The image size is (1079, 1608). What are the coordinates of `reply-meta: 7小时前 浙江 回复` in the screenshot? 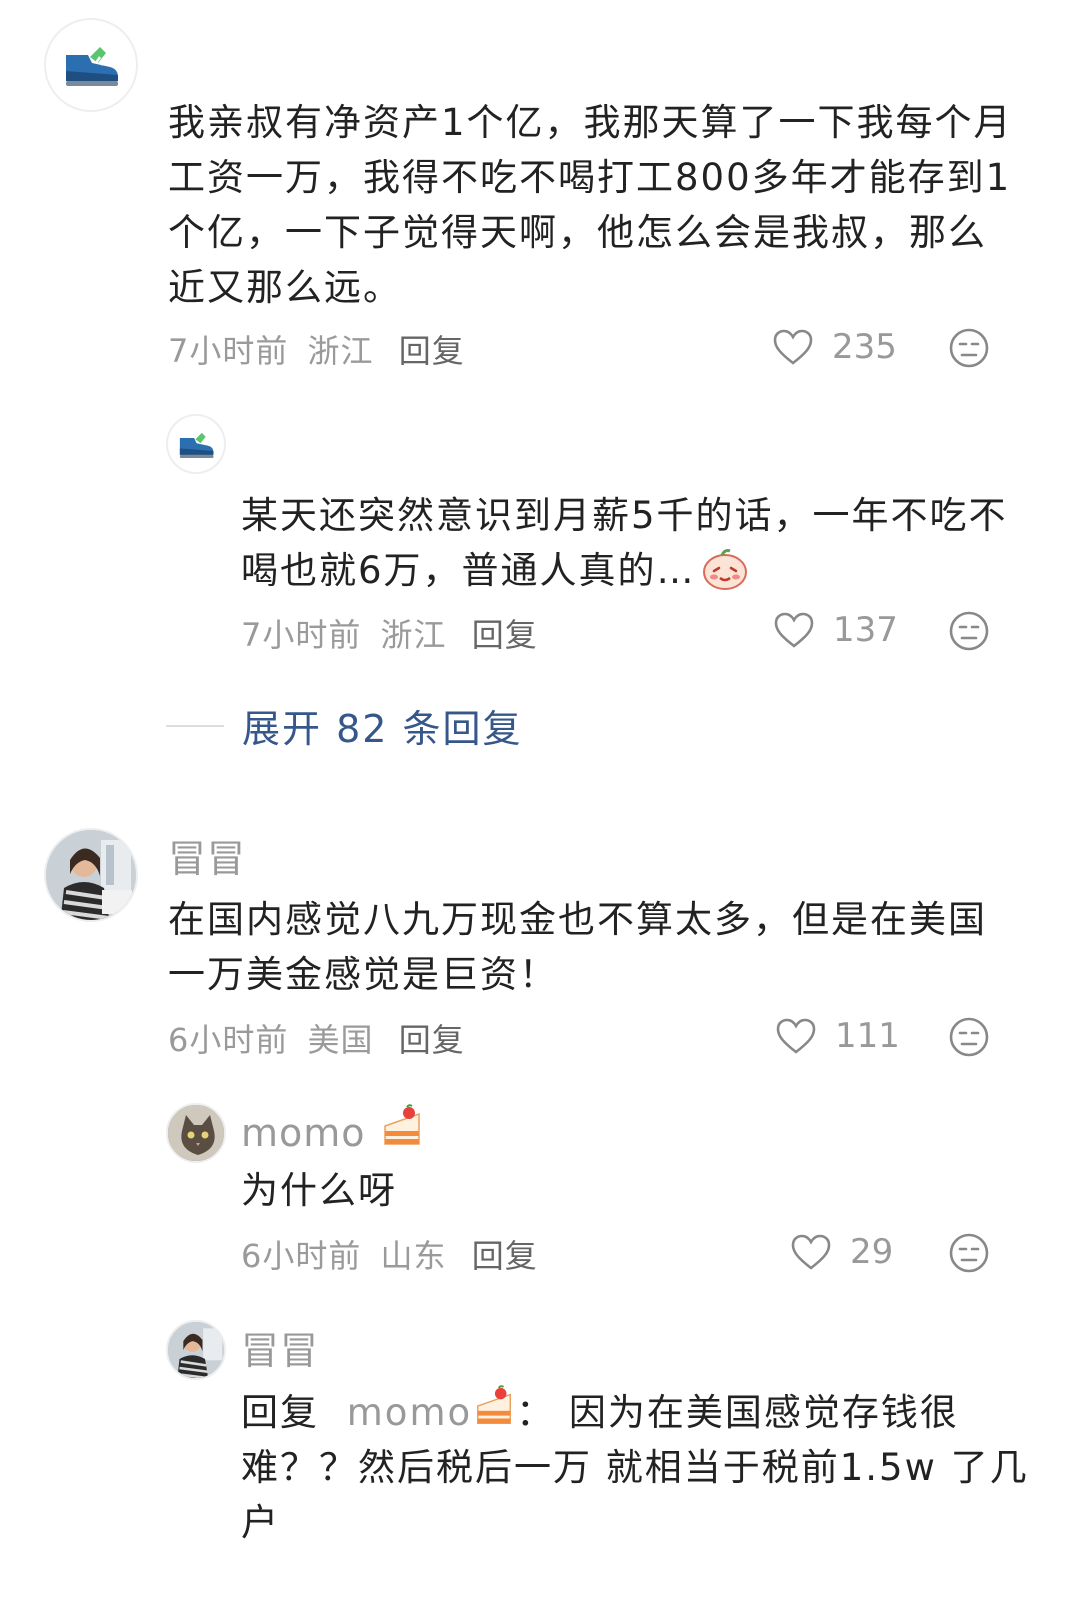 It's located at (389, 633).